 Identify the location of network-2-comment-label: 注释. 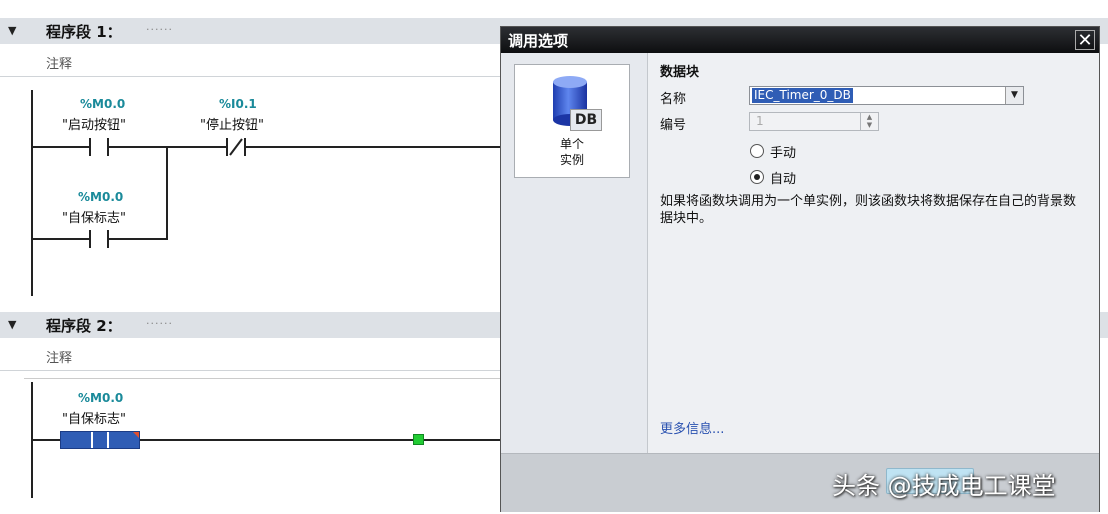
(59, 358).